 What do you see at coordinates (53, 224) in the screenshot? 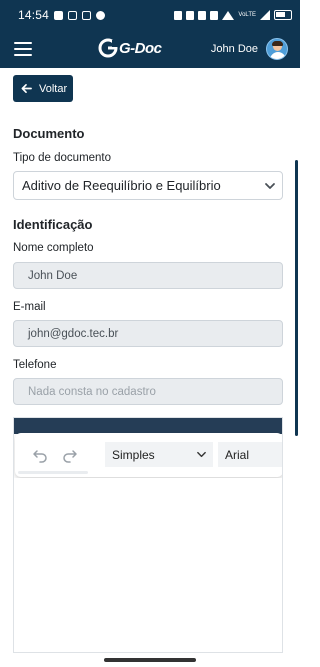
I see `section-title-identificacao: Identificação` at bounding box center [53, 224].